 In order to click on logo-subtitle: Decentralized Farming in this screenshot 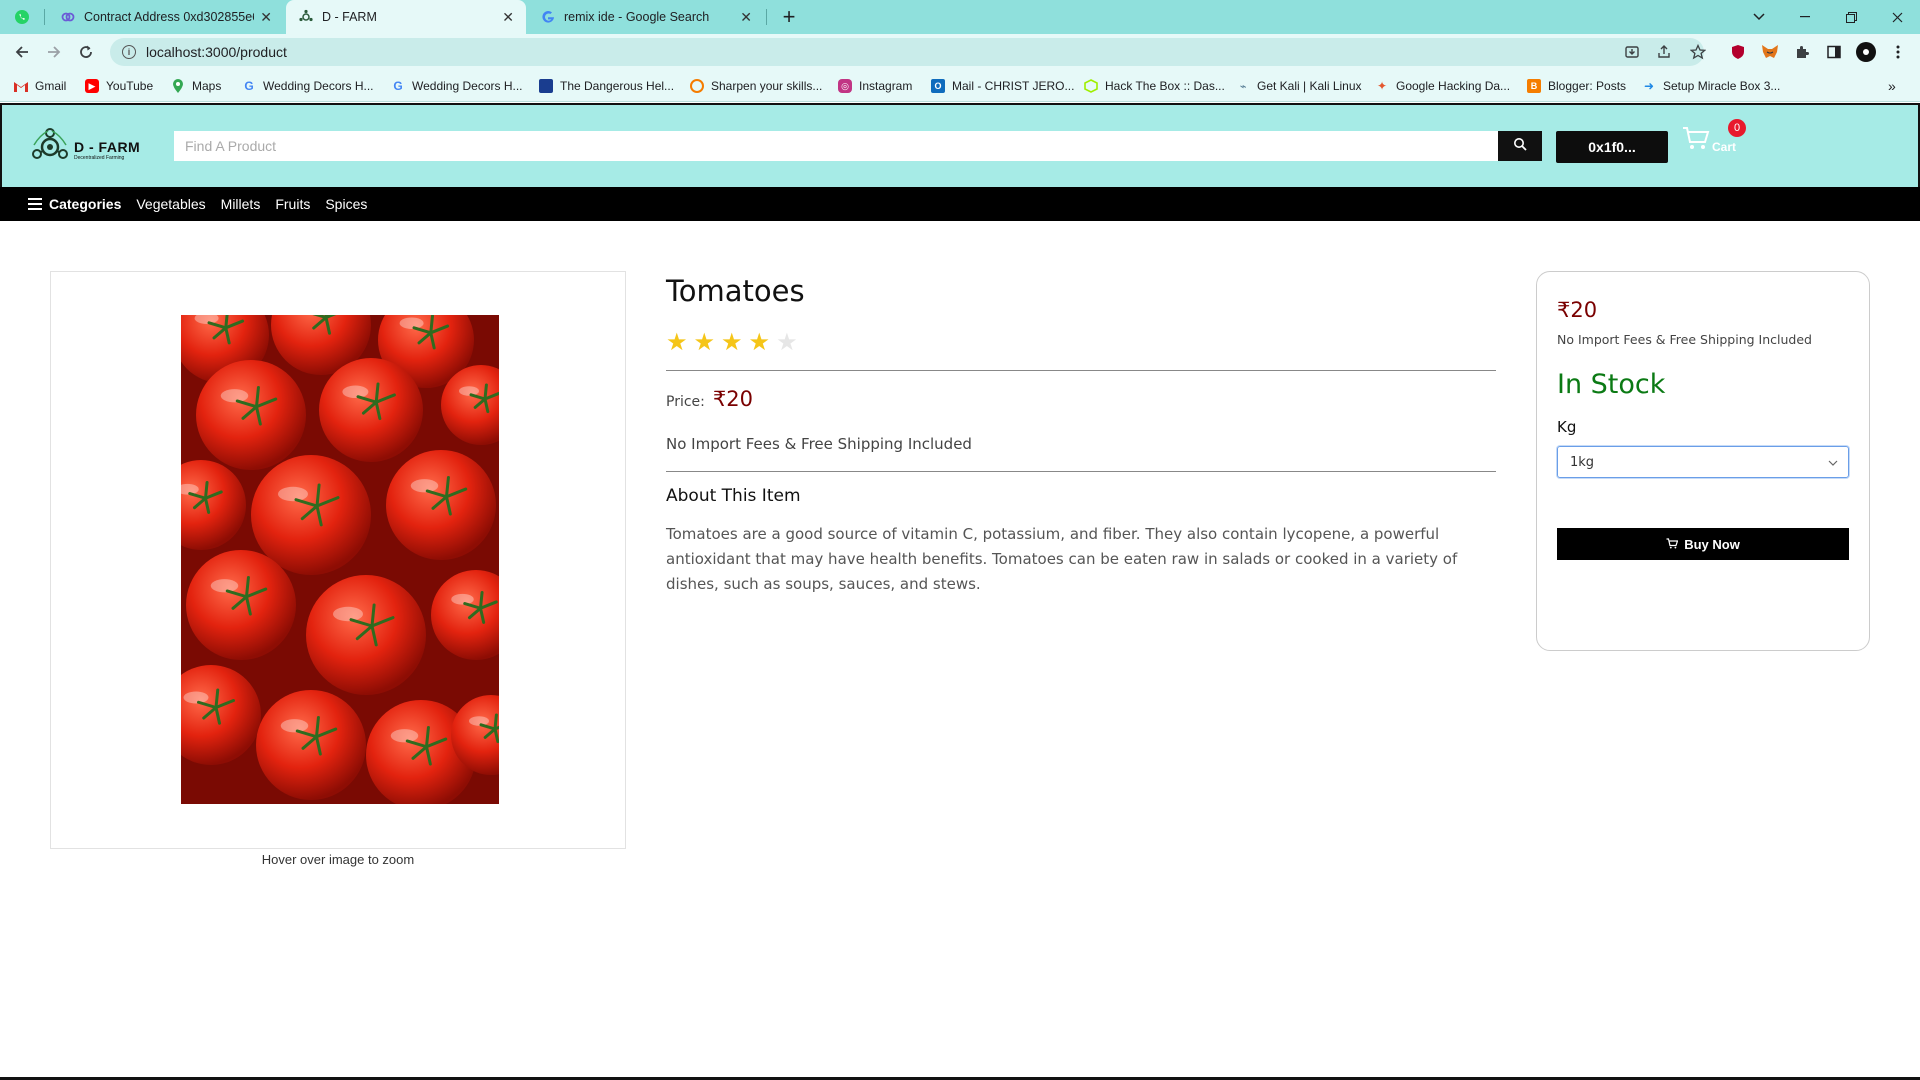, I will do `click(99, 157)`.